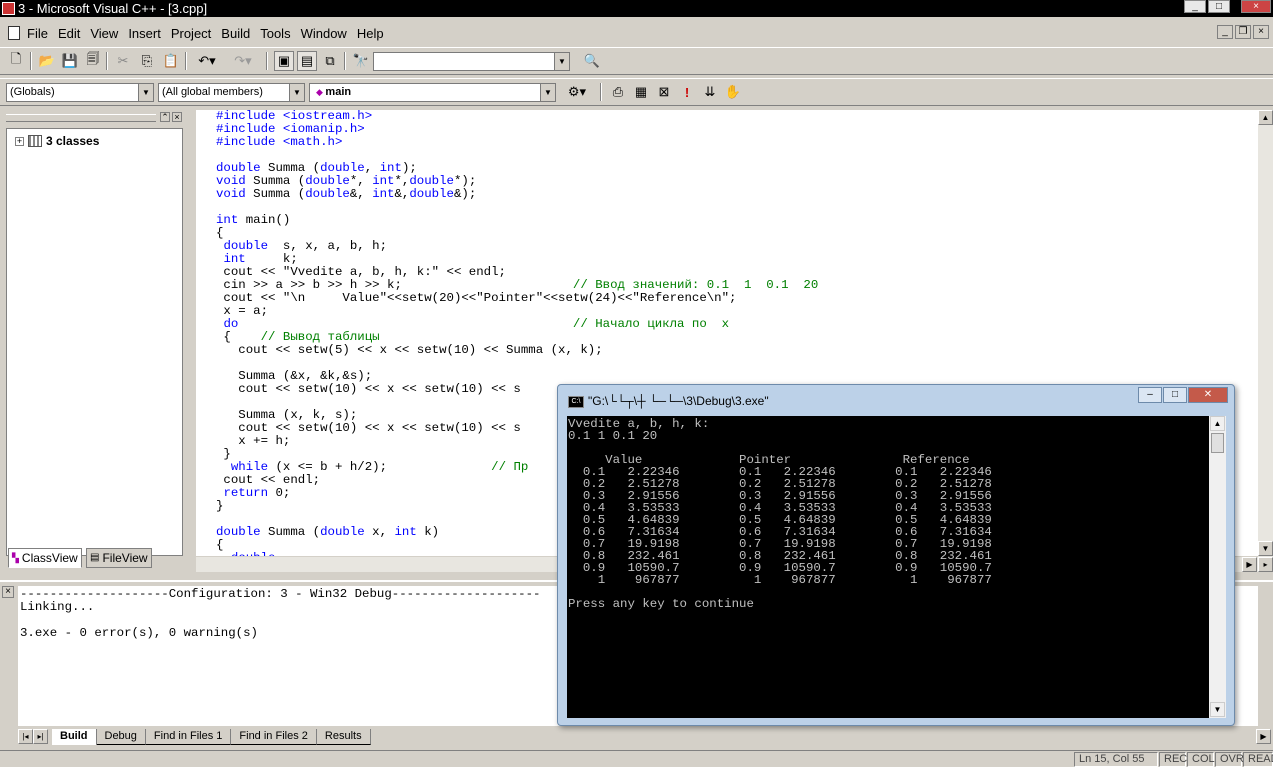 The height and width of the screenshot is (767, 1273). What do you see at coordinates (165, 117) in the screenshot?
I see `workspace-restore-icon: ⌃` at bounding box center [165, 117].